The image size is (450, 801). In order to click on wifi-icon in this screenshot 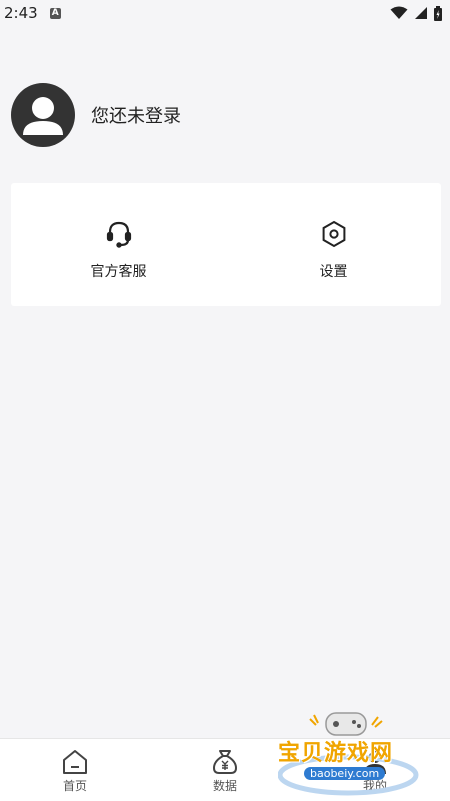, I will do `click(399, 12)`.